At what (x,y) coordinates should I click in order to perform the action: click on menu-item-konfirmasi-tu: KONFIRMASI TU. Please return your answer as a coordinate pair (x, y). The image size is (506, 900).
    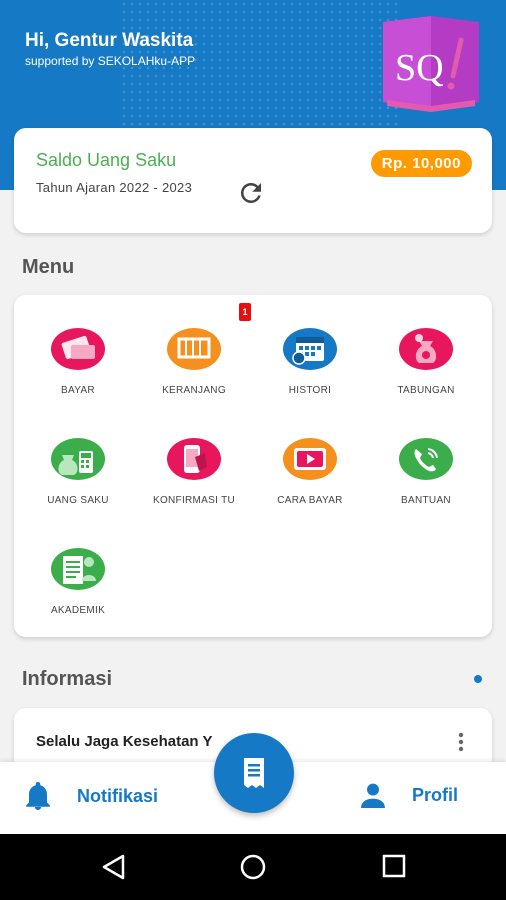
    Looking at the image, I should click on (194, 471).